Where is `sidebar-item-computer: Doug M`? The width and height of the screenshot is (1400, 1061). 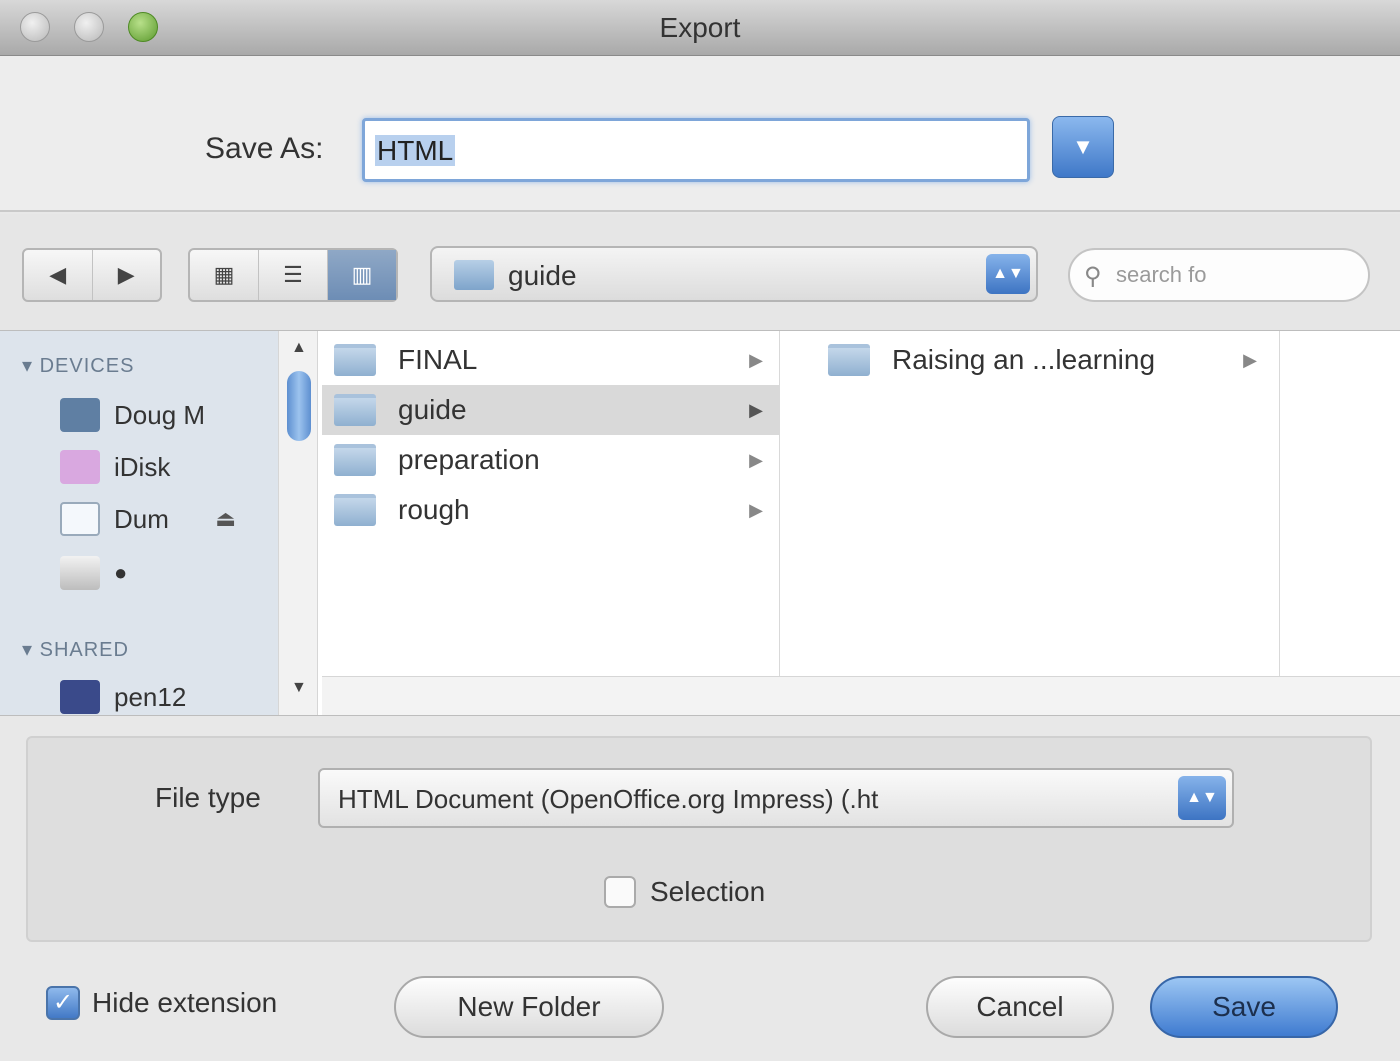
sidebar-item-computer: Doug M is located at coordinates (132, 415).